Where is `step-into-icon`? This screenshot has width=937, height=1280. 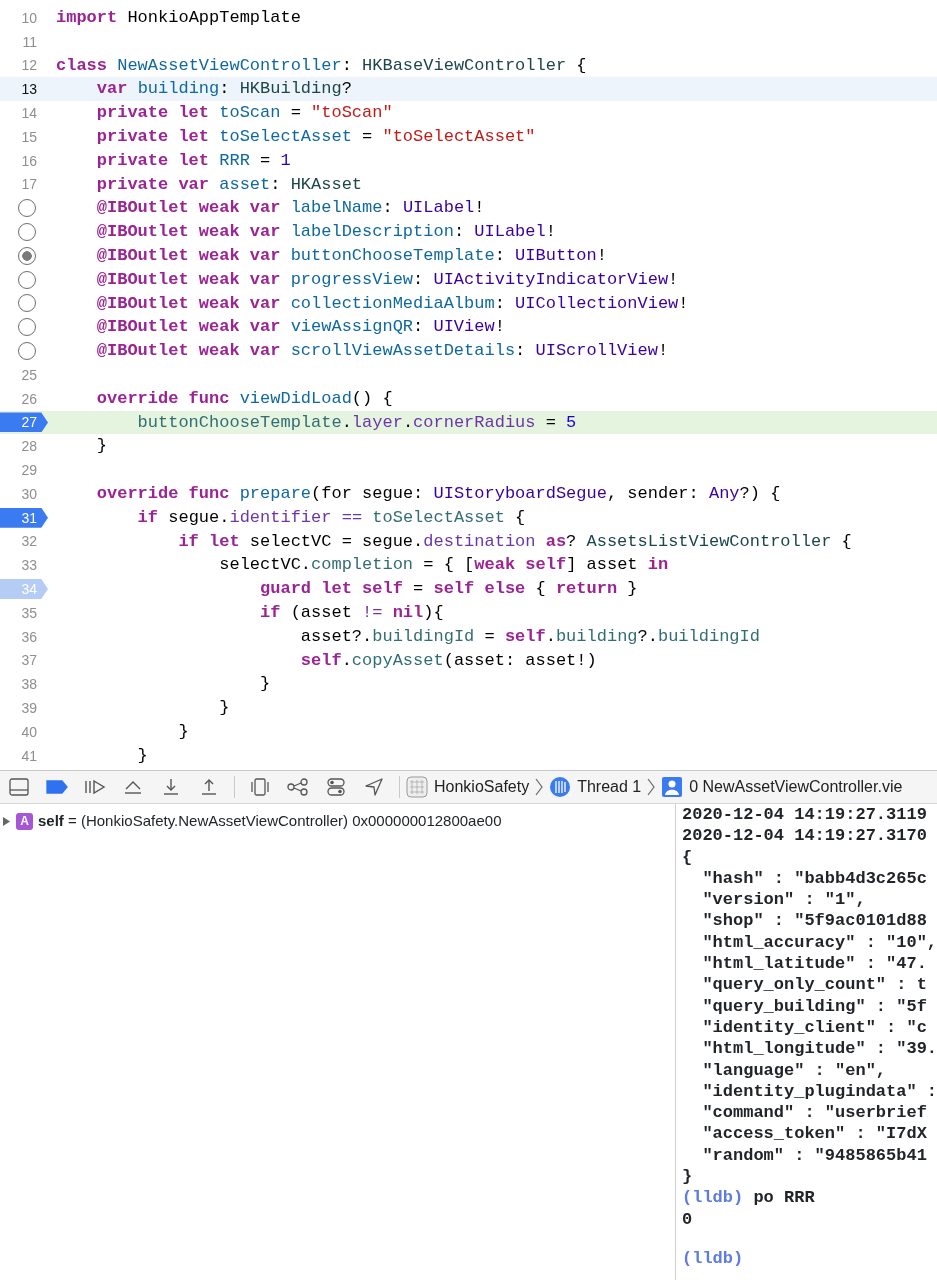
step-into-icon is located at coordinates (171, 787).